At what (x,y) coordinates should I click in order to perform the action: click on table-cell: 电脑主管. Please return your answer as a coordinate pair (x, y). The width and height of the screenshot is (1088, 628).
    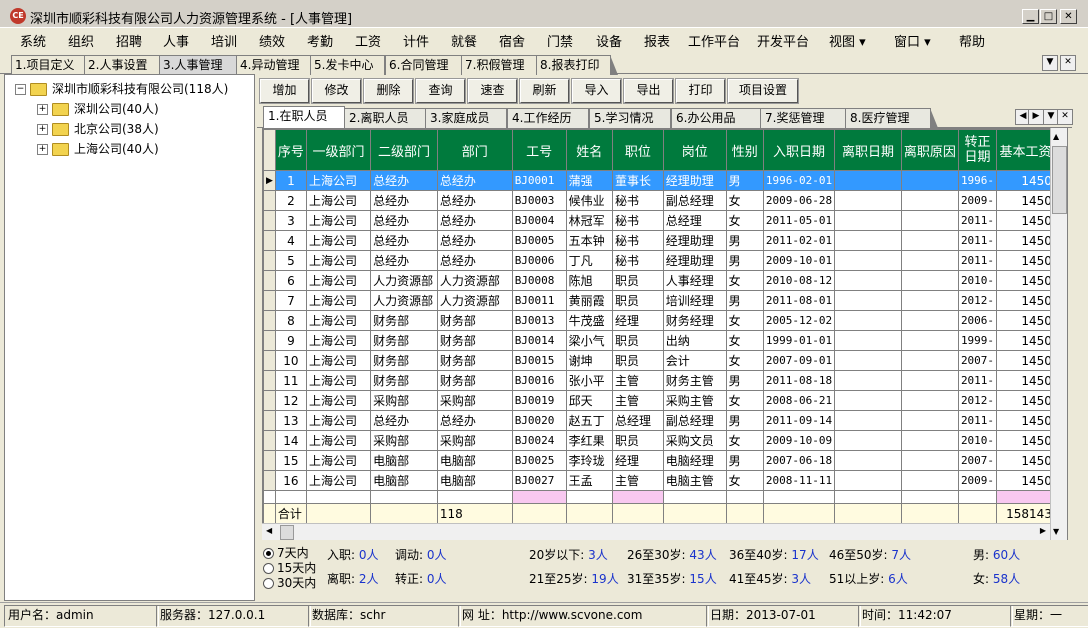
    Looking at the image, I should click on (694, 480).